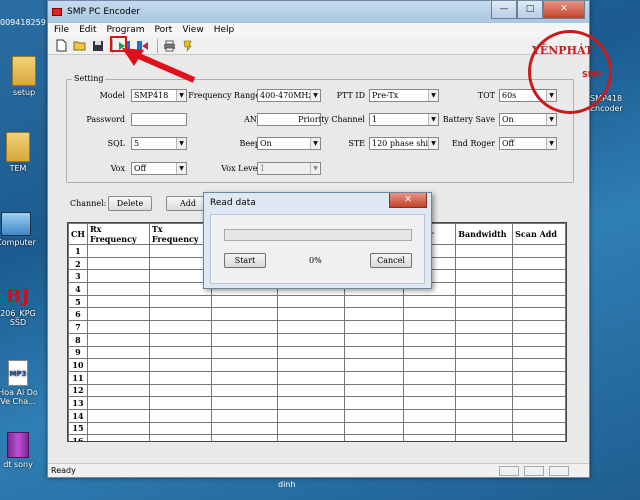  I want to click on channel-number-cell: 14, so click(78, 415).